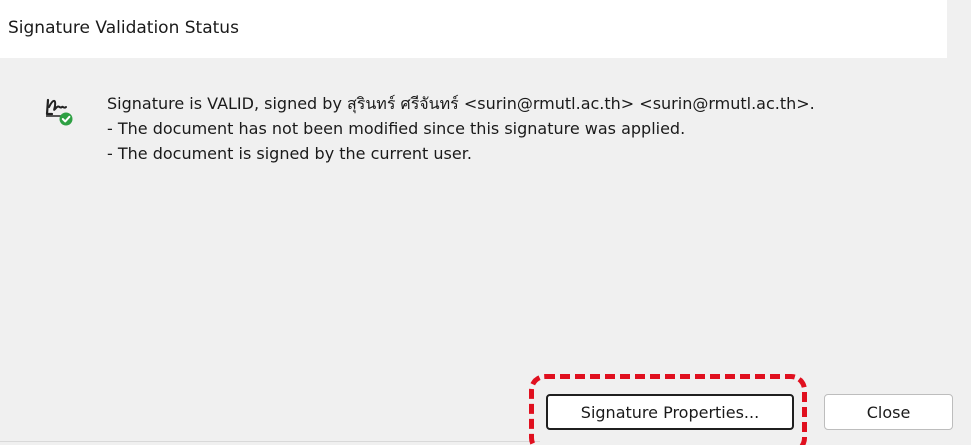 This screenshot has width=971, height=445. Describe the element at coordinates (59, 112) in the screenshot. I see `signature-valid-icon` at that location.